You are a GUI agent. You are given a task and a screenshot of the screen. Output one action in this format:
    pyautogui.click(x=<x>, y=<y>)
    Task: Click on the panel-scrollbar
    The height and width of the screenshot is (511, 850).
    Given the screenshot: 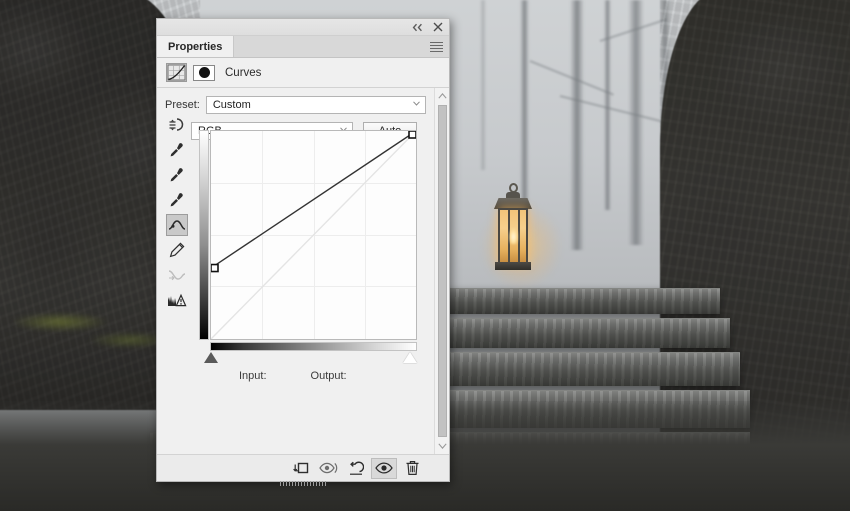 What is the action you would take?
    pyautogui.click(x=441, y=271)
    